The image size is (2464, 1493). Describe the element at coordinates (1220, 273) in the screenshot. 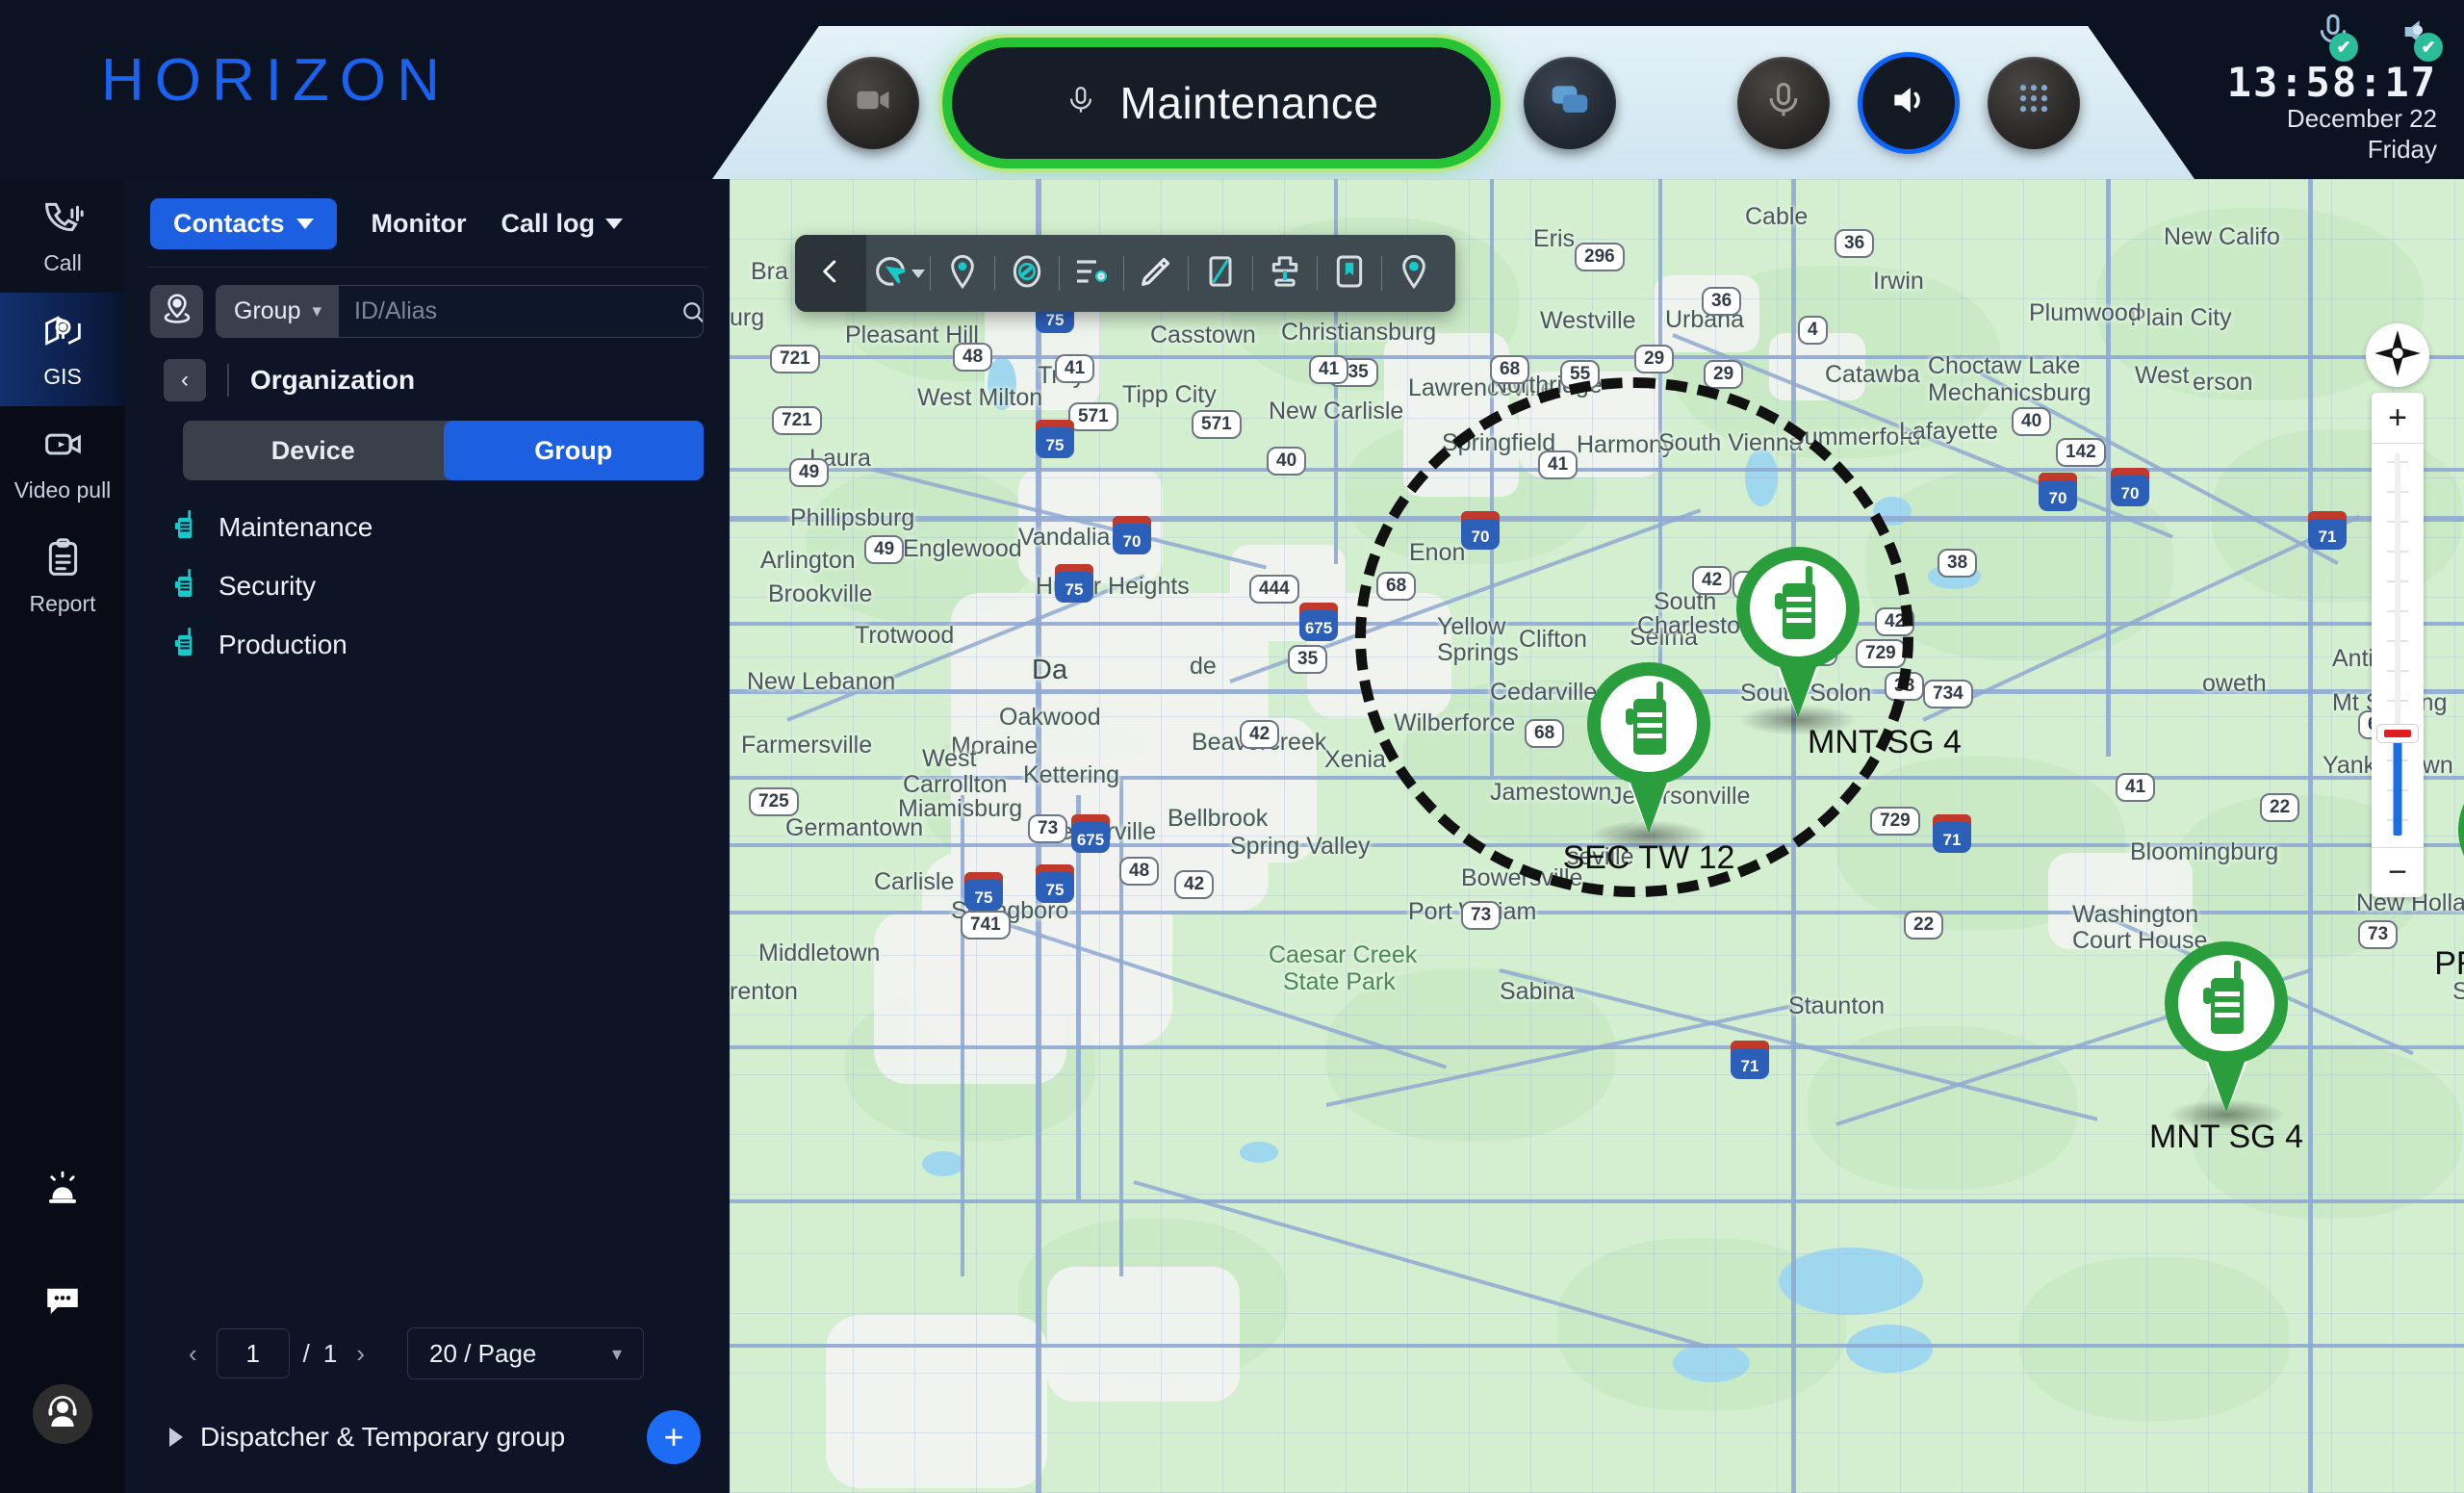

I see `map-tool-rect-zone` at that location.